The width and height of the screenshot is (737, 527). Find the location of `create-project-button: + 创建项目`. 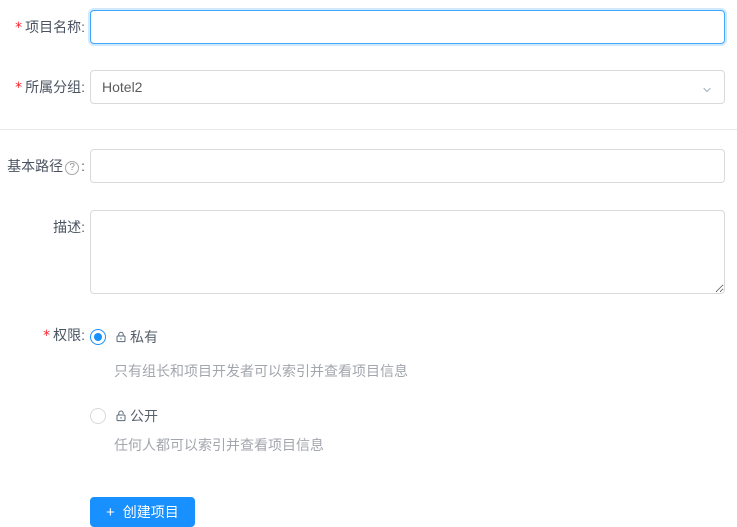

create-project-button: + 创建项目 is located at coordinates (142, 512).